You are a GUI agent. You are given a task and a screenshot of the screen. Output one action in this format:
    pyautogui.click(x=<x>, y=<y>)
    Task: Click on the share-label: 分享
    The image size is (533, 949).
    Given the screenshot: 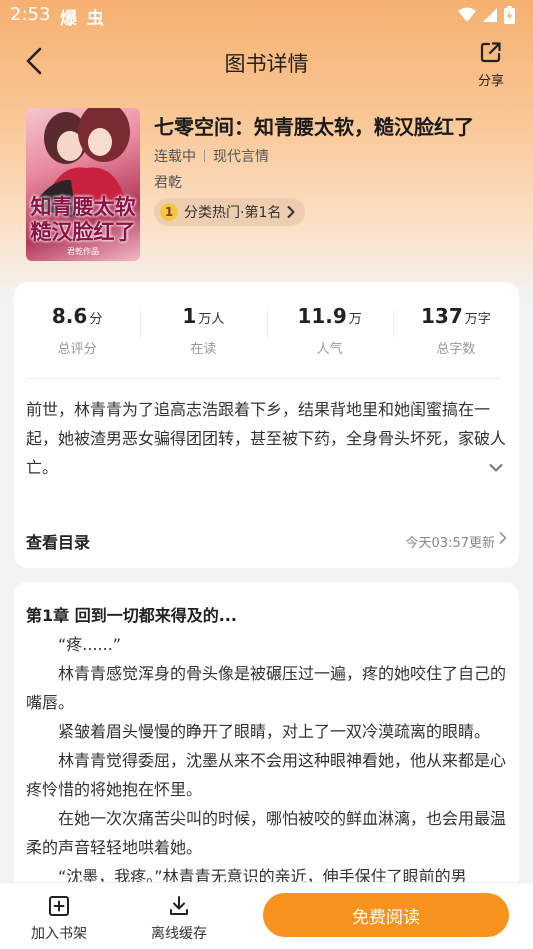 What is the action you would take?
    pyautogui.click(x=490, y=81)
    